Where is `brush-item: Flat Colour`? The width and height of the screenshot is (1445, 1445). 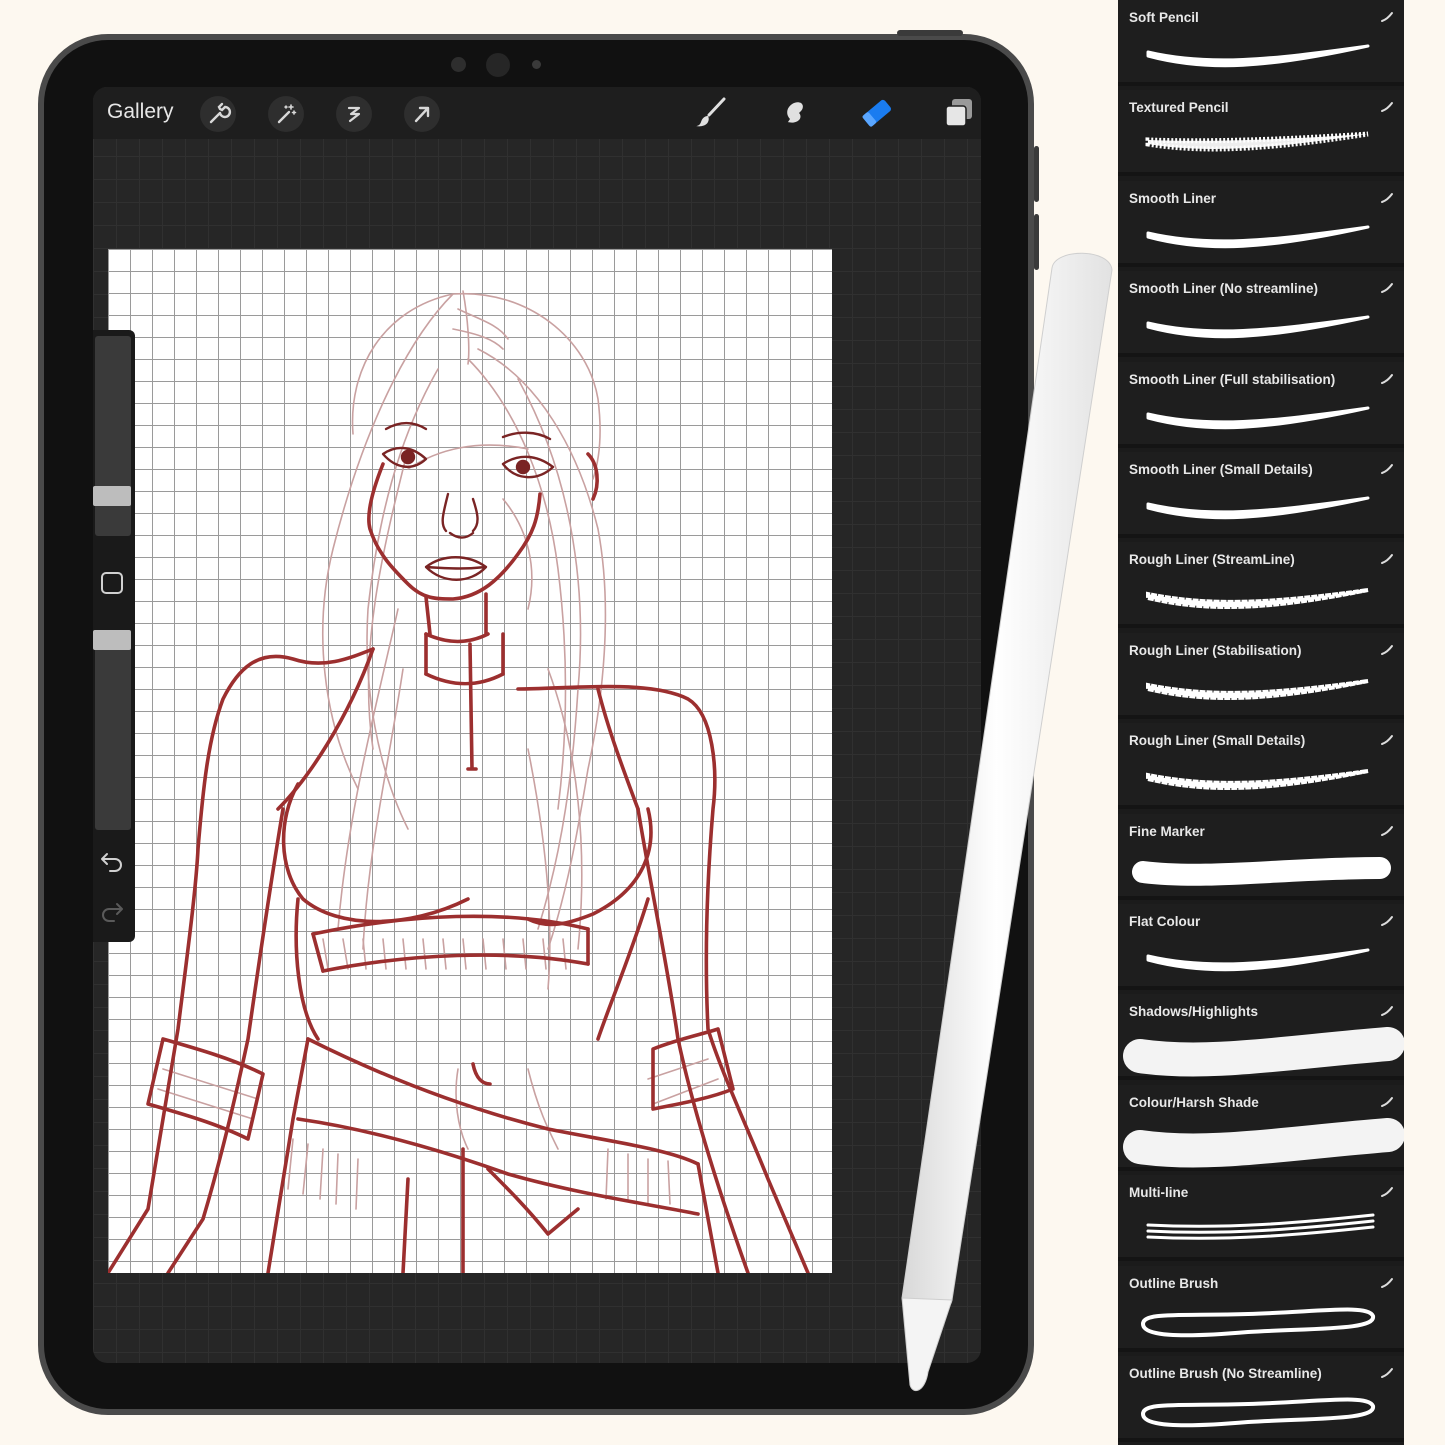 brush-item: Flat Colour is located at coordinates (1261, 947).